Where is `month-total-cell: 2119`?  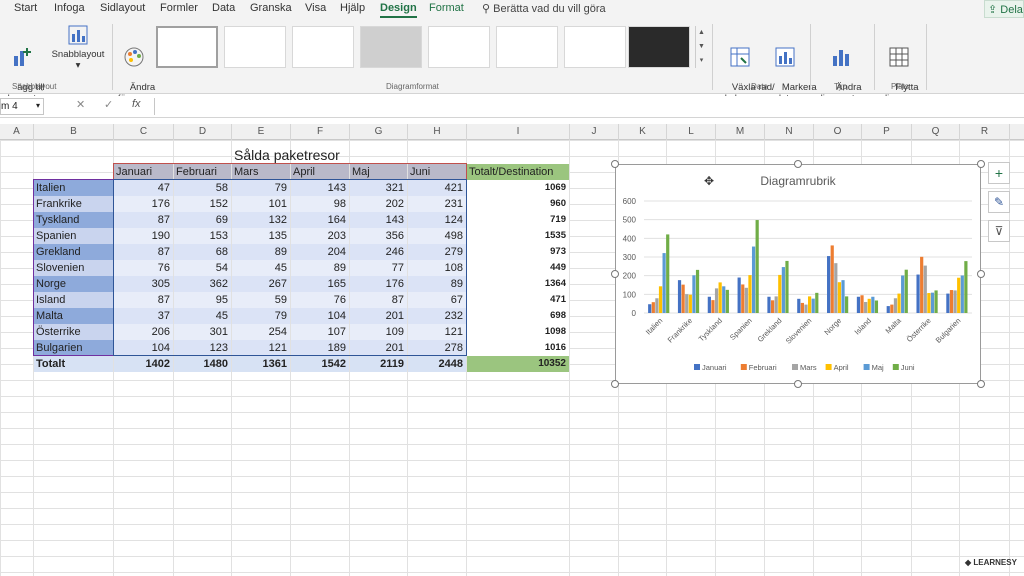 month-total-cell: 2119 is located at coordinates (378, 364).